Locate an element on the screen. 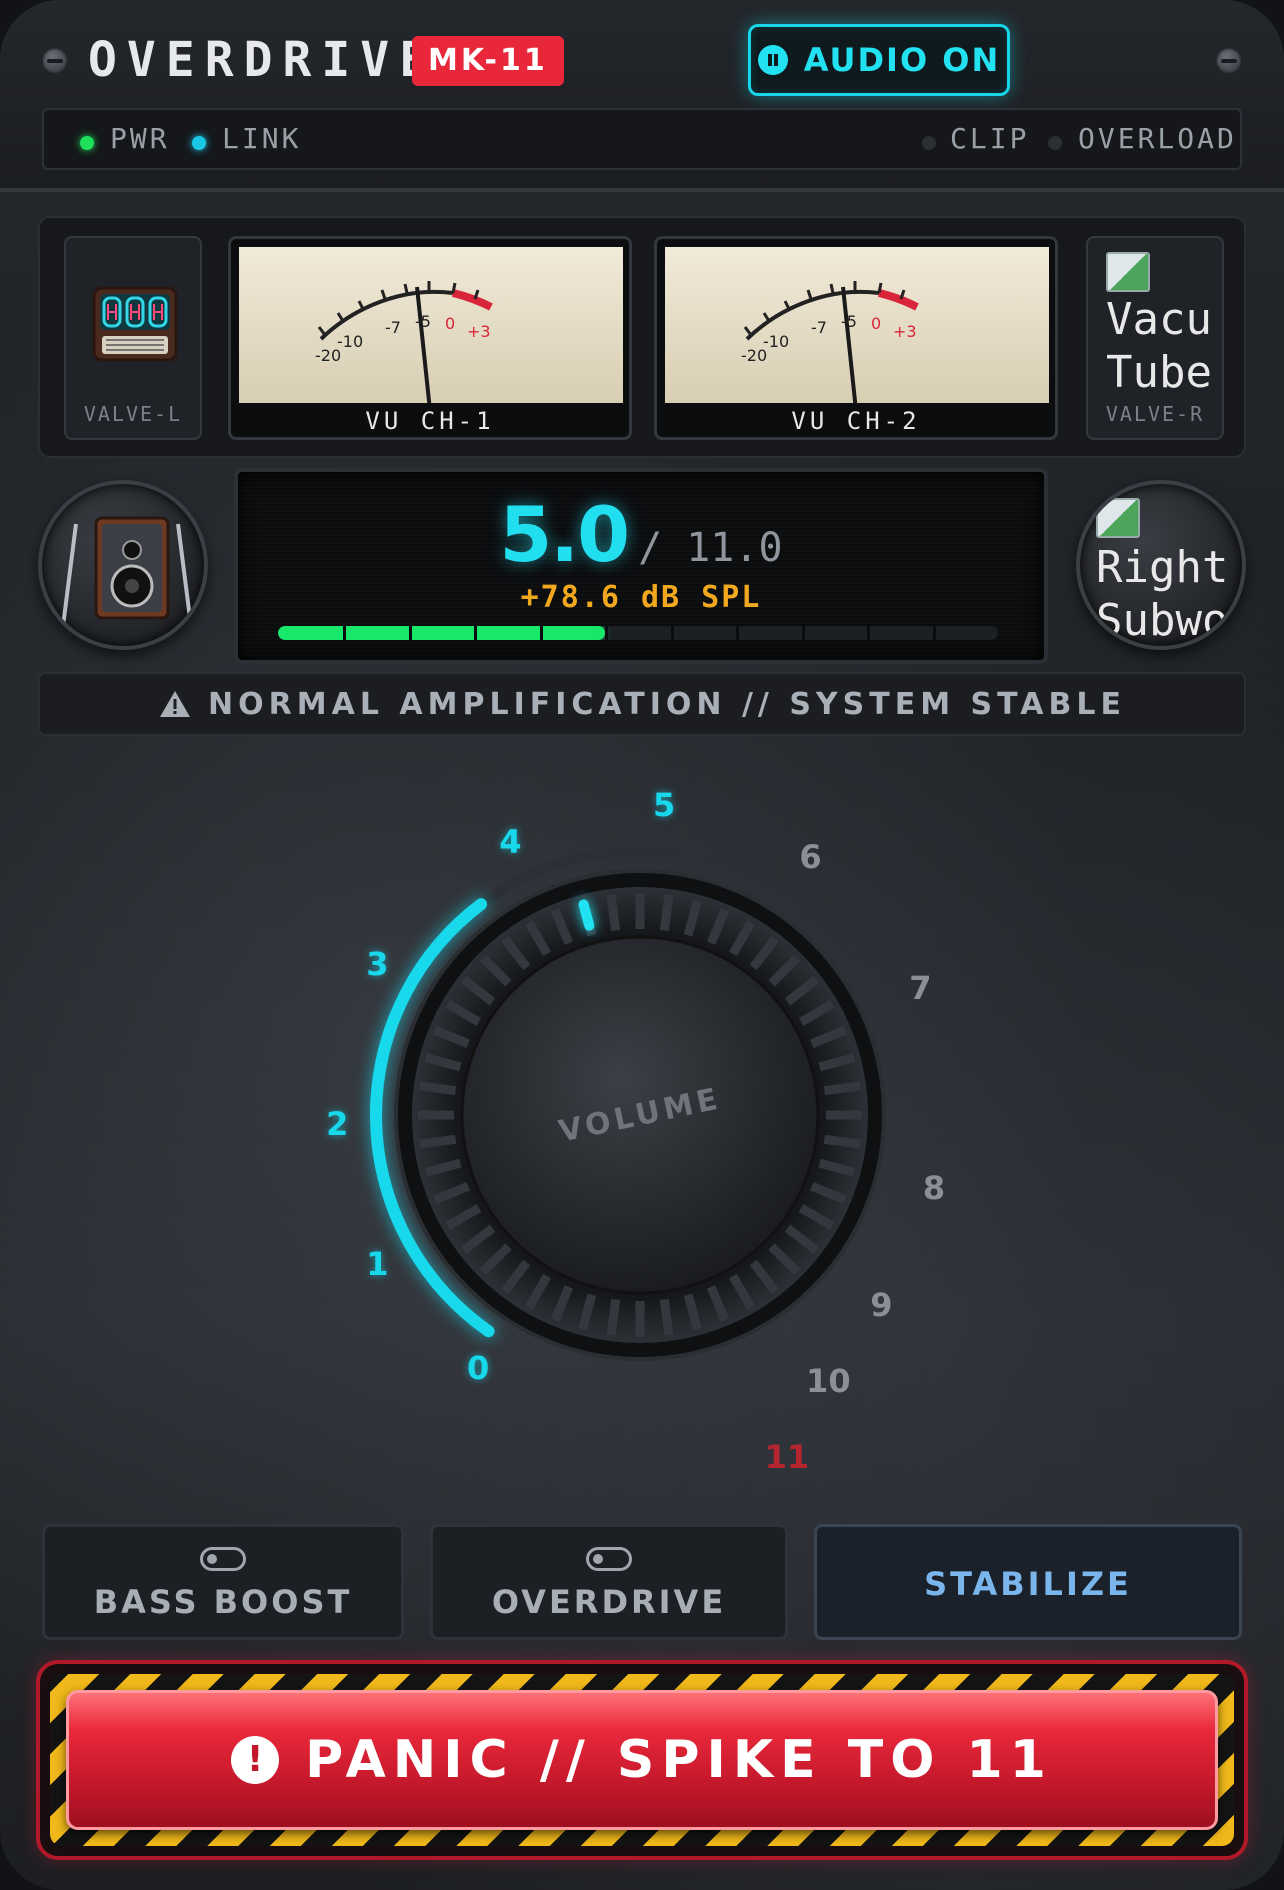 This screenshot has width=1284, height=1890. dial-tick-9: 9 is located at coordinates (881, 1304).